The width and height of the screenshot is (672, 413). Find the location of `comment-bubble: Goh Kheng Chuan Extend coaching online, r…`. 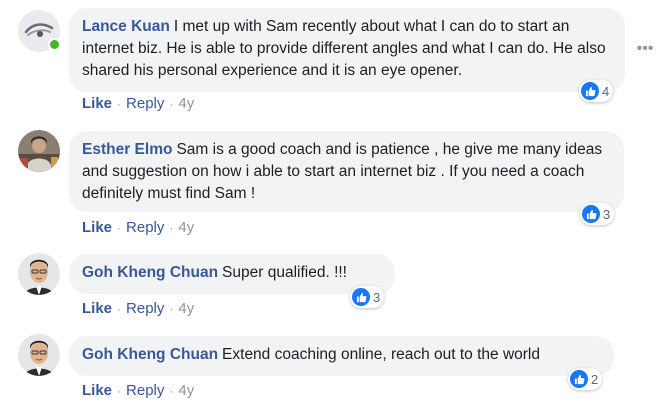

comment-bubble: Goh Kheng Chuan Extend coaching online, r… is located at coordinates (341, 356).